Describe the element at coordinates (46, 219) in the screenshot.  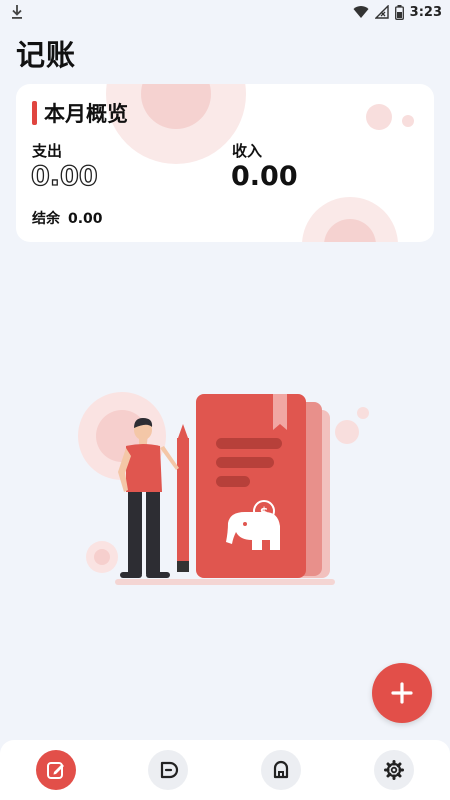
I see `balance-label: 结余` at that location.